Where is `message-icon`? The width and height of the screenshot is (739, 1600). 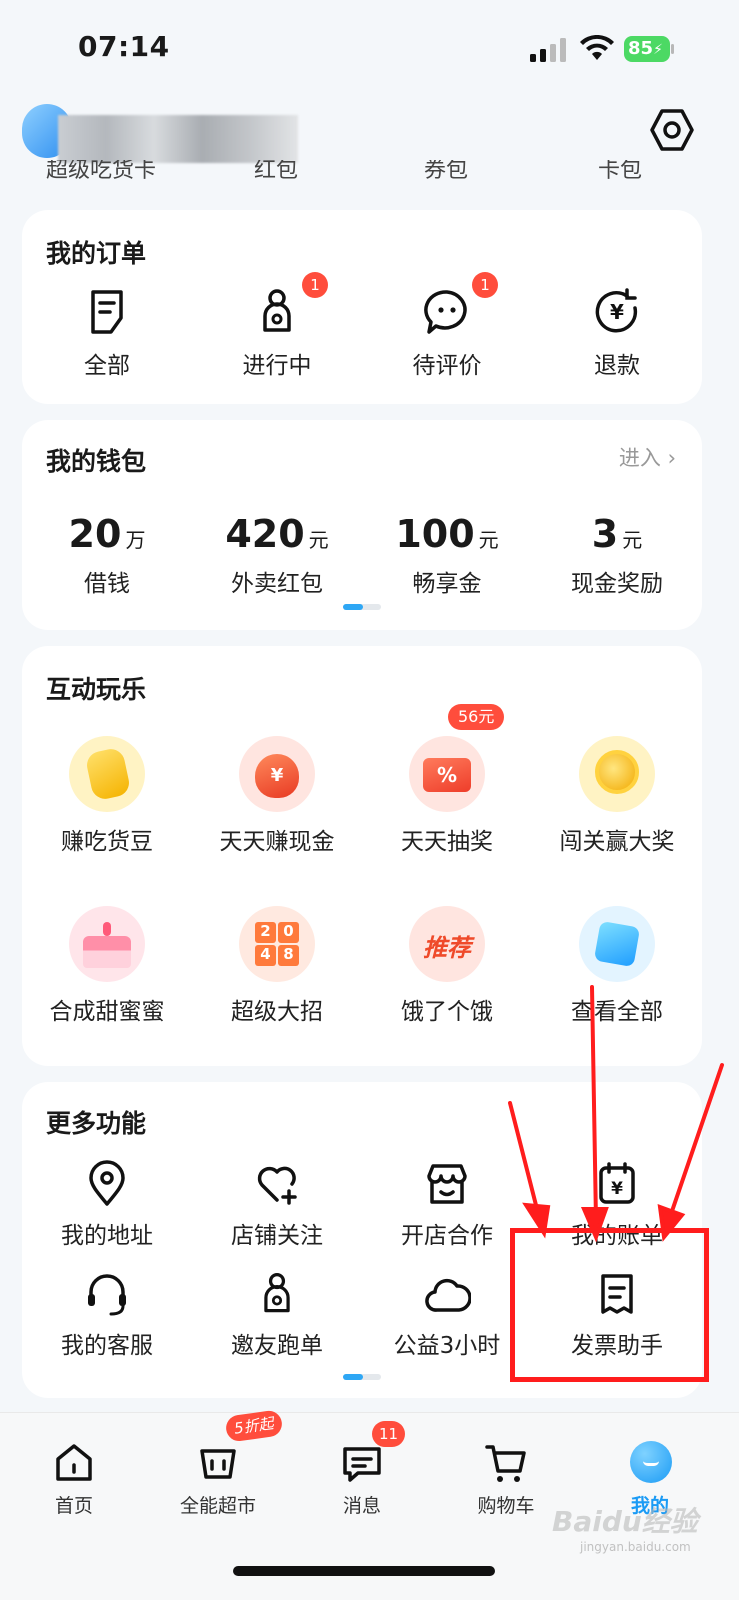 message-icon is located at coordinates (362, 1464).